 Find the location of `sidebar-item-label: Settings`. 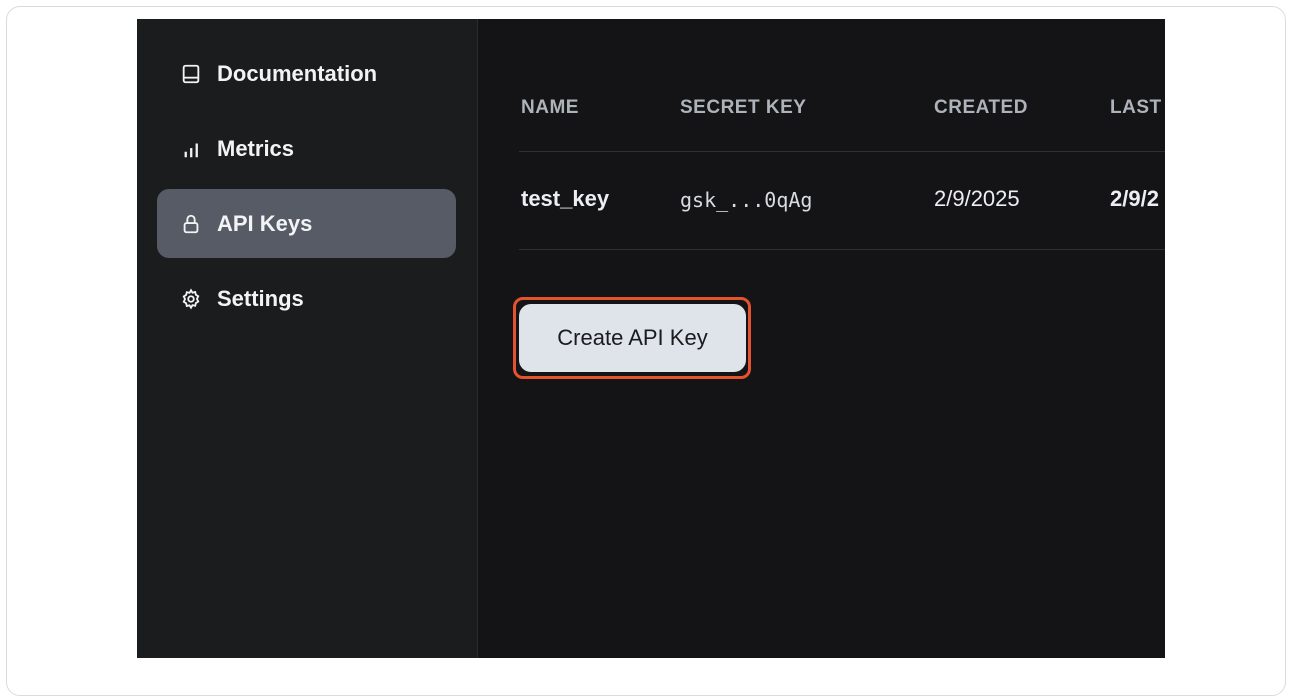

sidebar-item-label: Settings is located at coordinates (260, 298).